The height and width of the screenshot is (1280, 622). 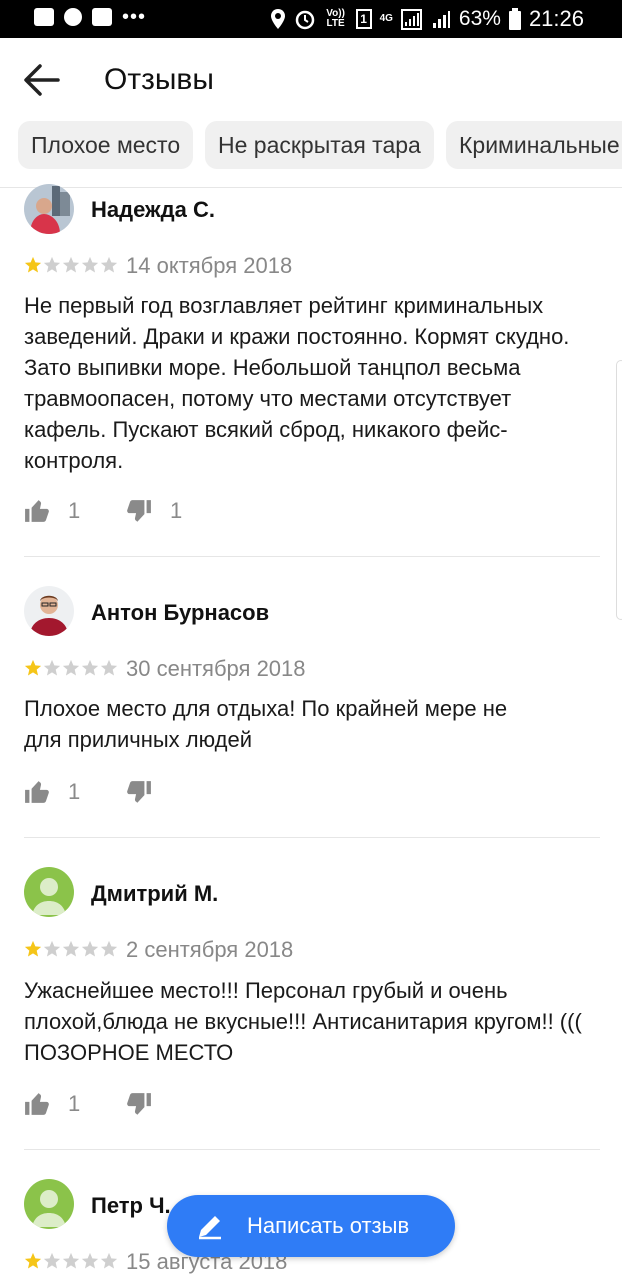 I want to click on alarm-icon, so click(x=304, y=20).